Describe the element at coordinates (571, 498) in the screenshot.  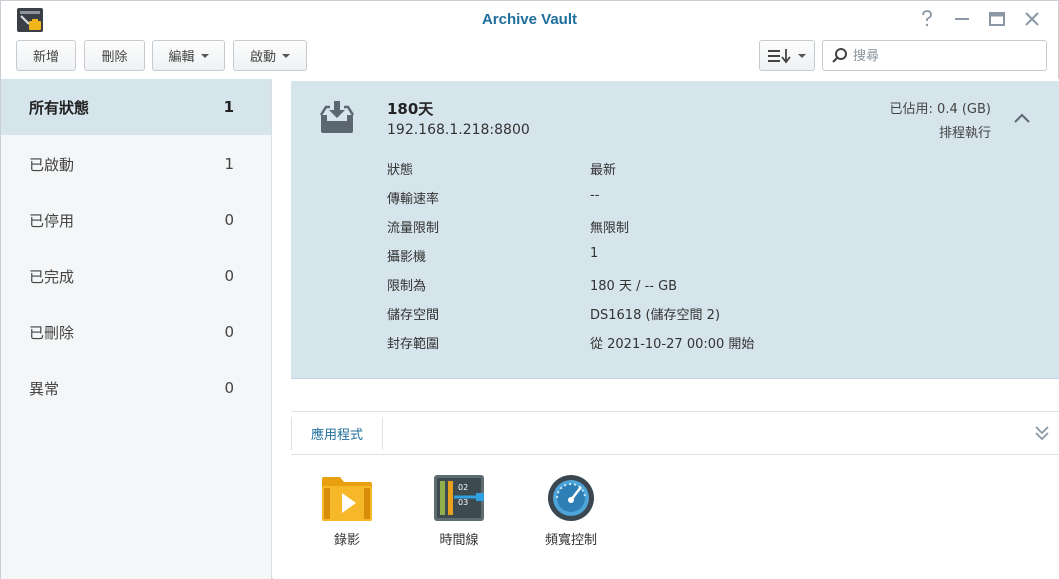
I see `bandwidth-gauge-icon` at that location.